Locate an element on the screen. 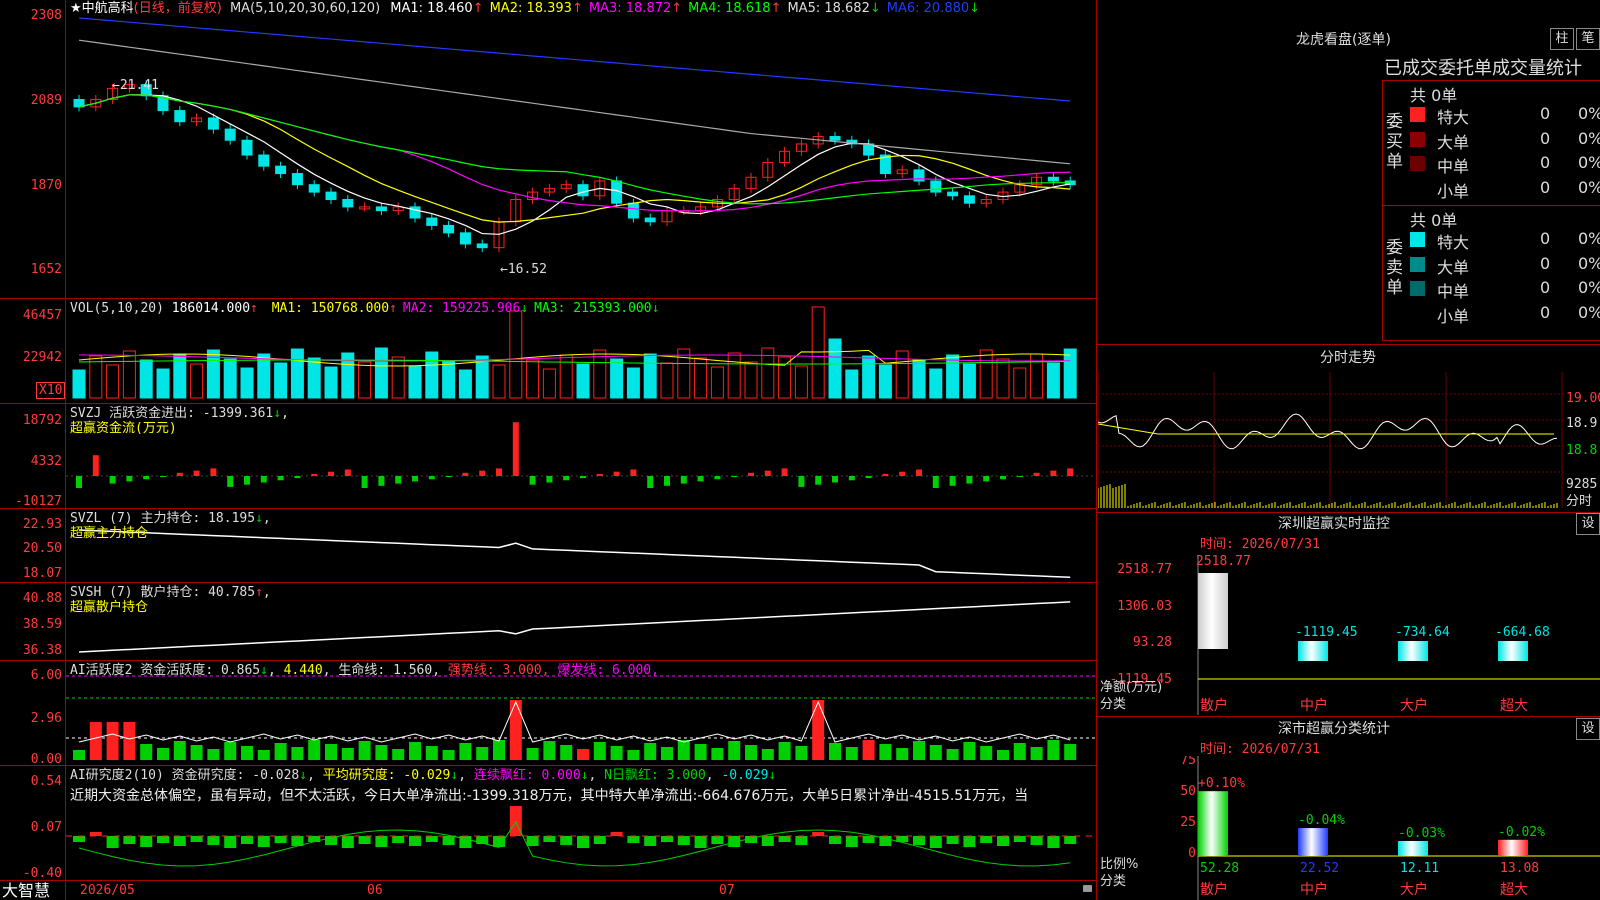 This screenshot has height=900, width=1600. low-price-marker: ←16.52 is located at coordinates (523, 269).